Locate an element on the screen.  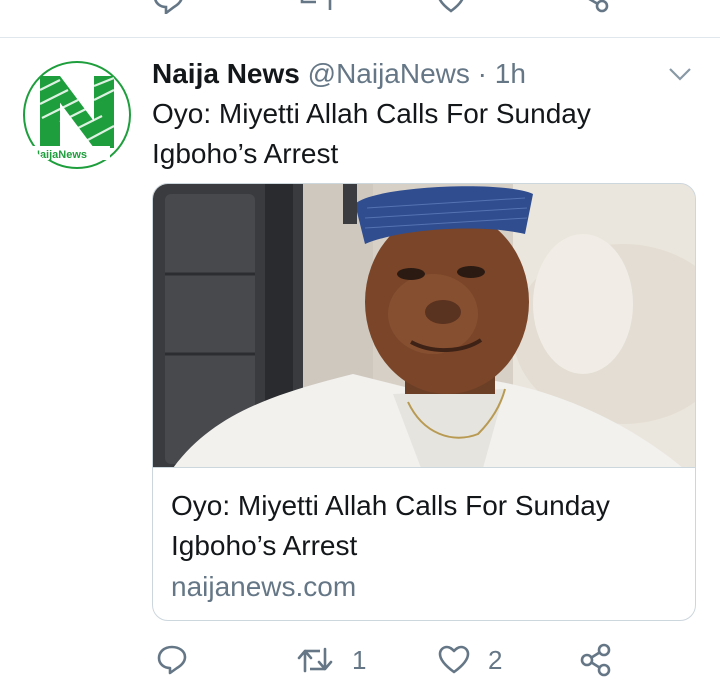
share-button is located at coordinates (596, 659).